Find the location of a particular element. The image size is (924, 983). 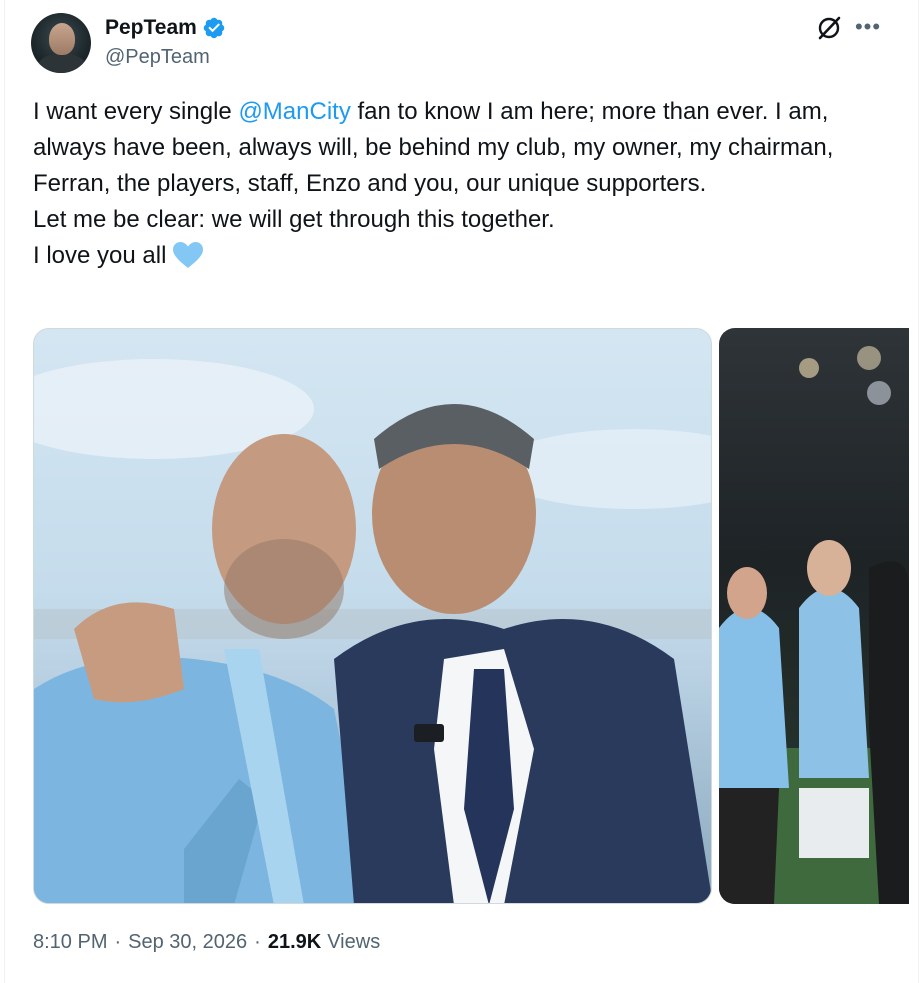

avatar is located at coordinates (61, 43).